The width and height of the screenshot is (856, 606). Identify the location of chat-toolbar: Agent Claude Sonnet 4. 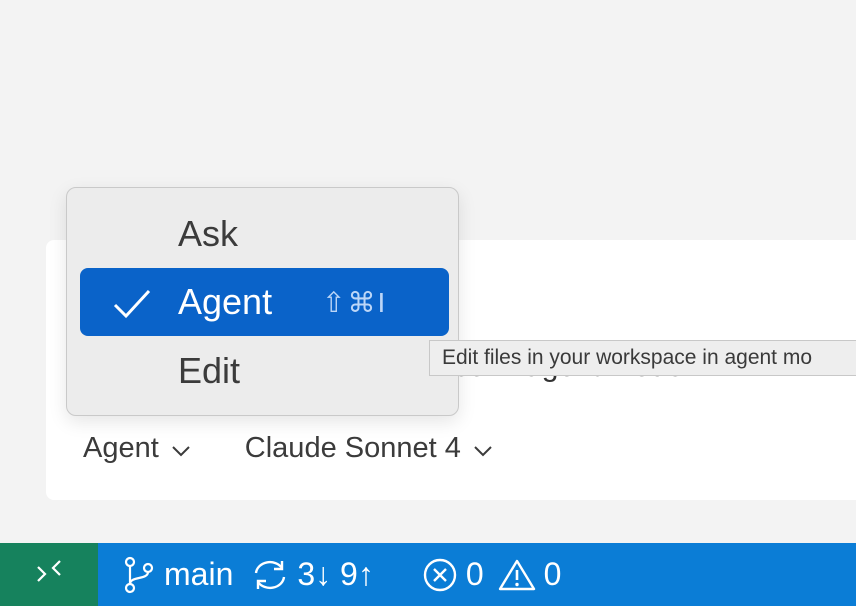
(288, 448).